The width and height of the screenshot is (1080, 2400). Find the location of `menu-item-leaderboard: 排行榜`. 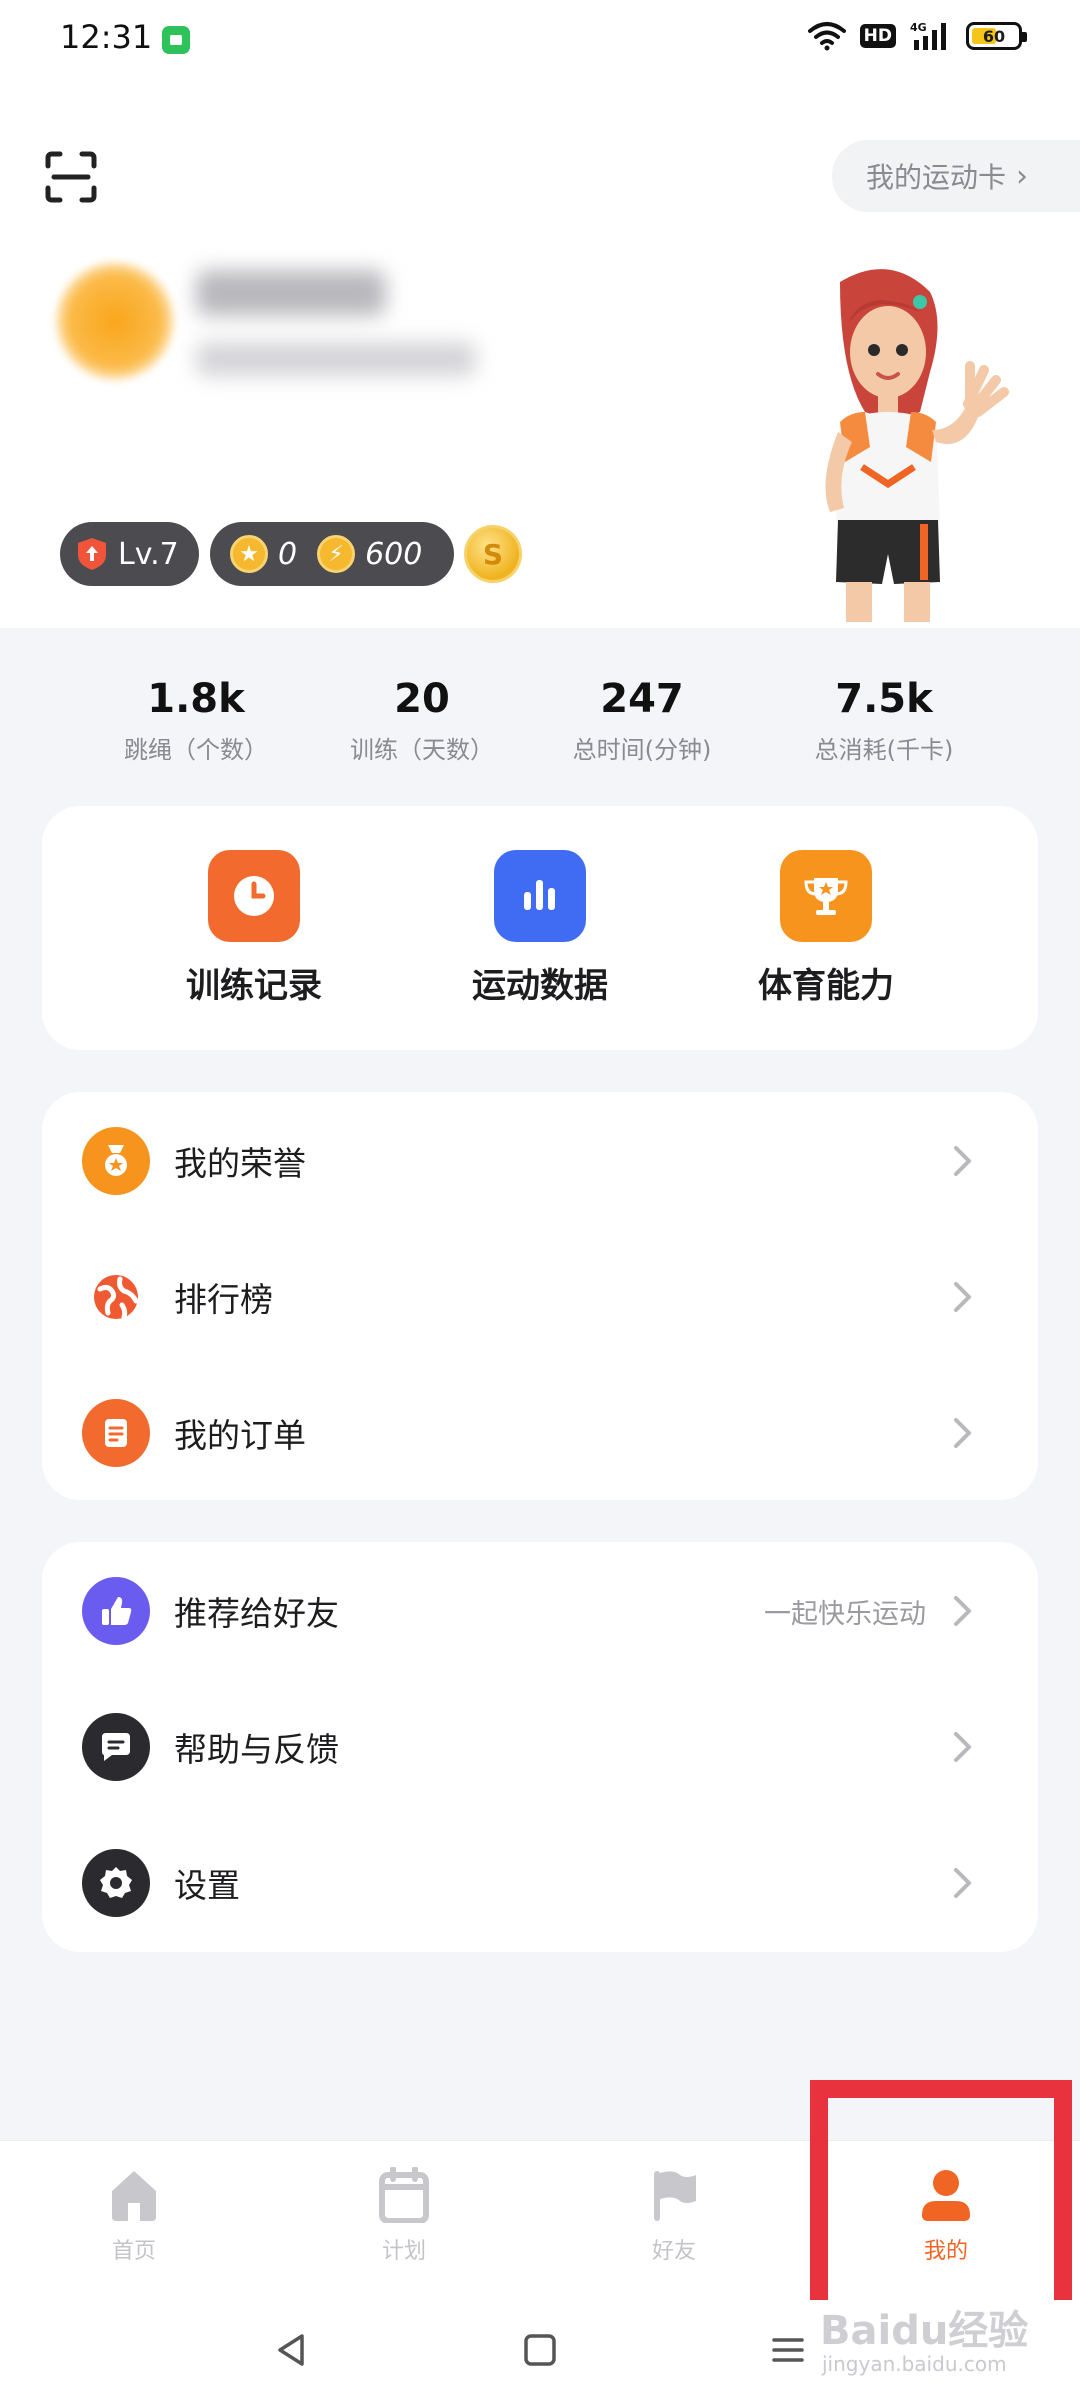

menu-item-leaderboard: 排行榜 is located at coordinates (540, 1297).